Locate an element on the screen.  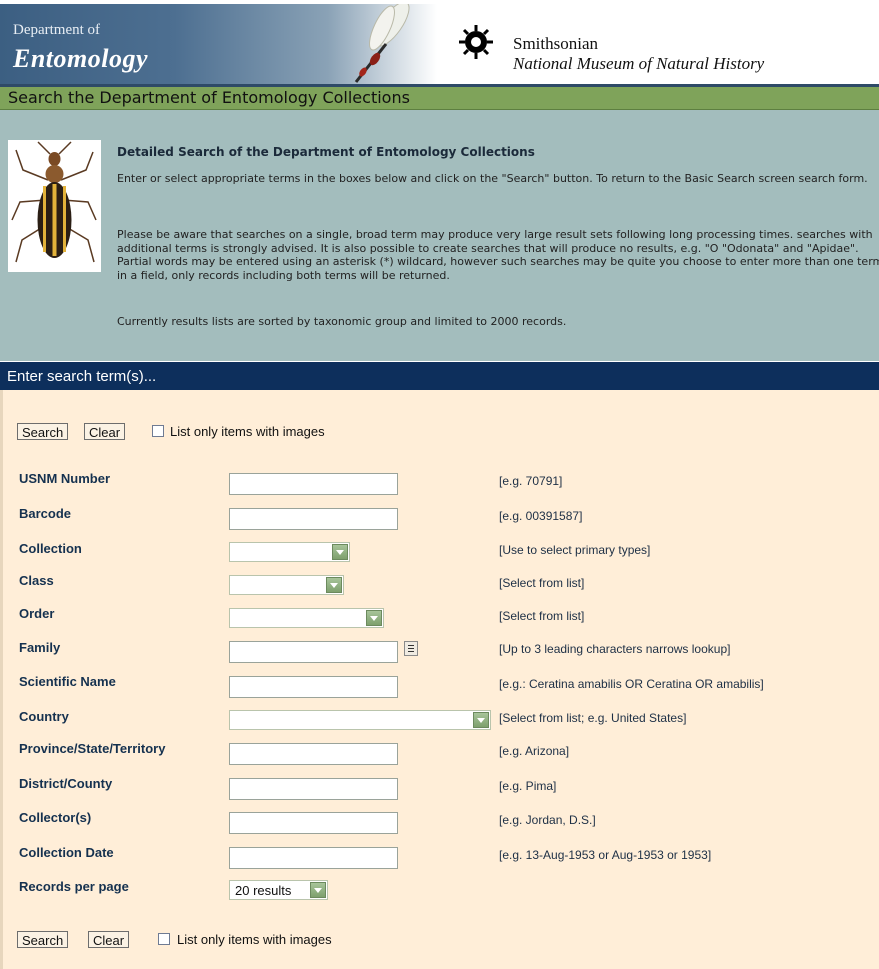
province-hint: [e.g. Arizona] is located at coordinates (534, 751).